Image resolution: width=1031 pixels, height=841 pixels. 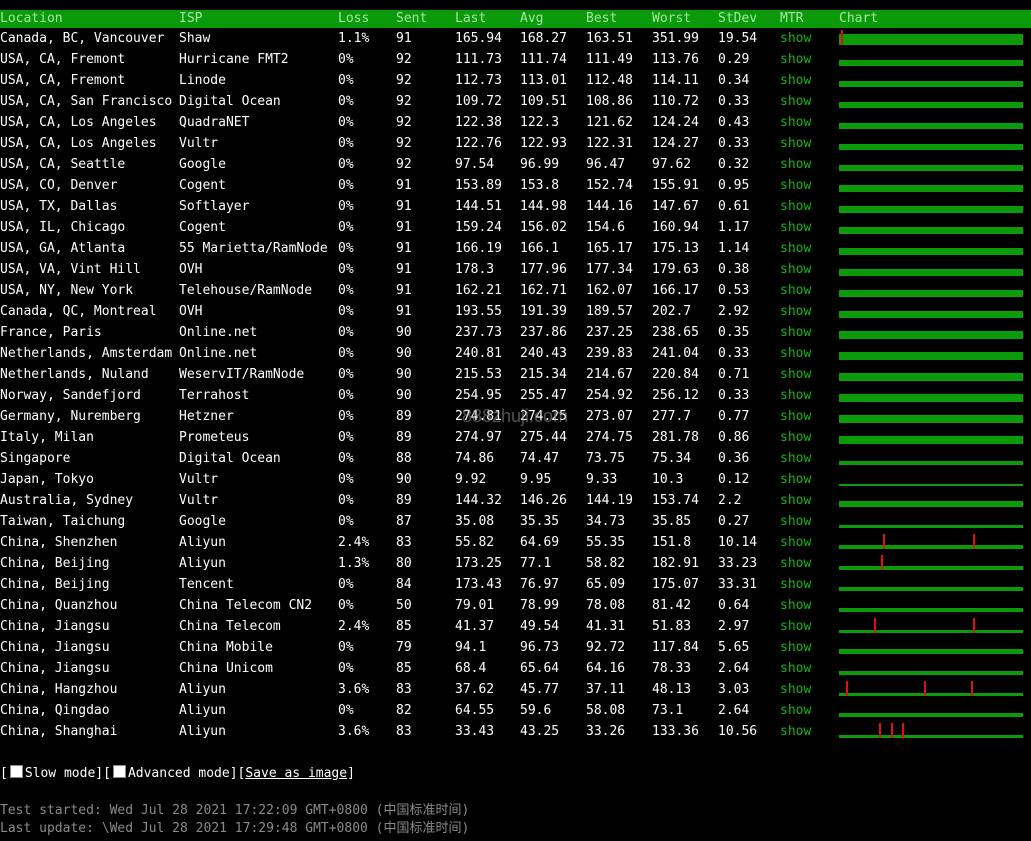 What do you see at coordinates (734, 101) in the screenshot?
I see `cell-stdev: 0.33` at bounding box center [734, 101].